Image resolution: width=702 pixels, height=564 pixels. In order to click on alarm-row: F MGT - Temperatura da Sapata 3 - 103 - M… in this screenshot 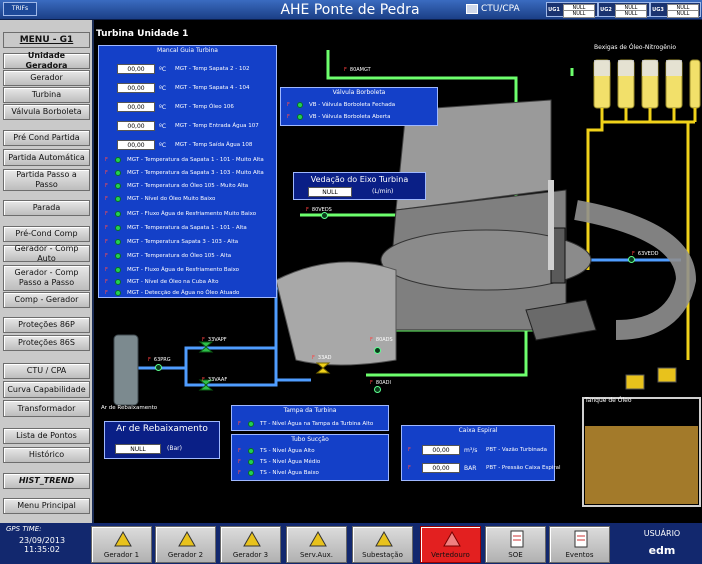, I will do `click(184, 173)`.